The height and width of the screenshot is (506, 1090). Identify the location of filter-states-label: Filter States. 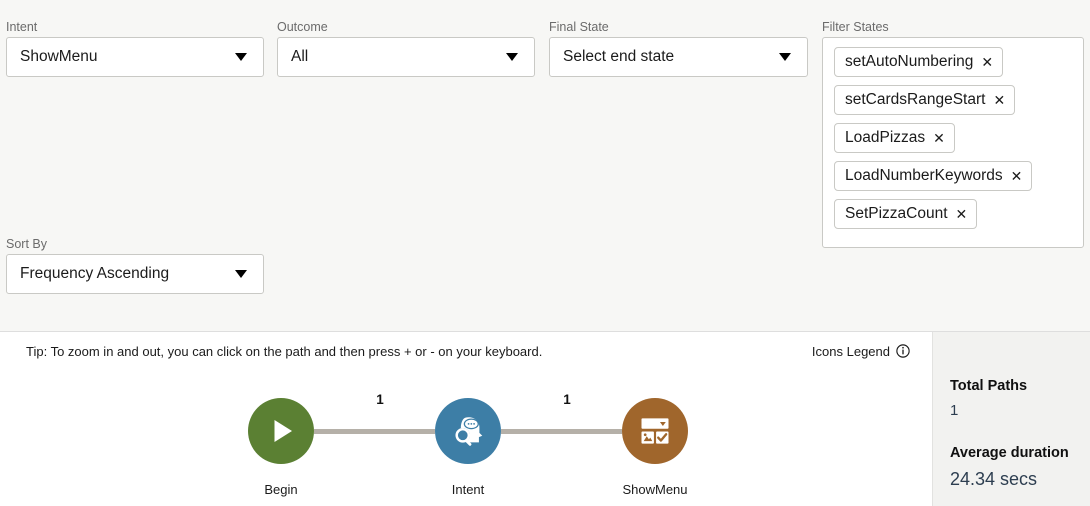
(855, 27).